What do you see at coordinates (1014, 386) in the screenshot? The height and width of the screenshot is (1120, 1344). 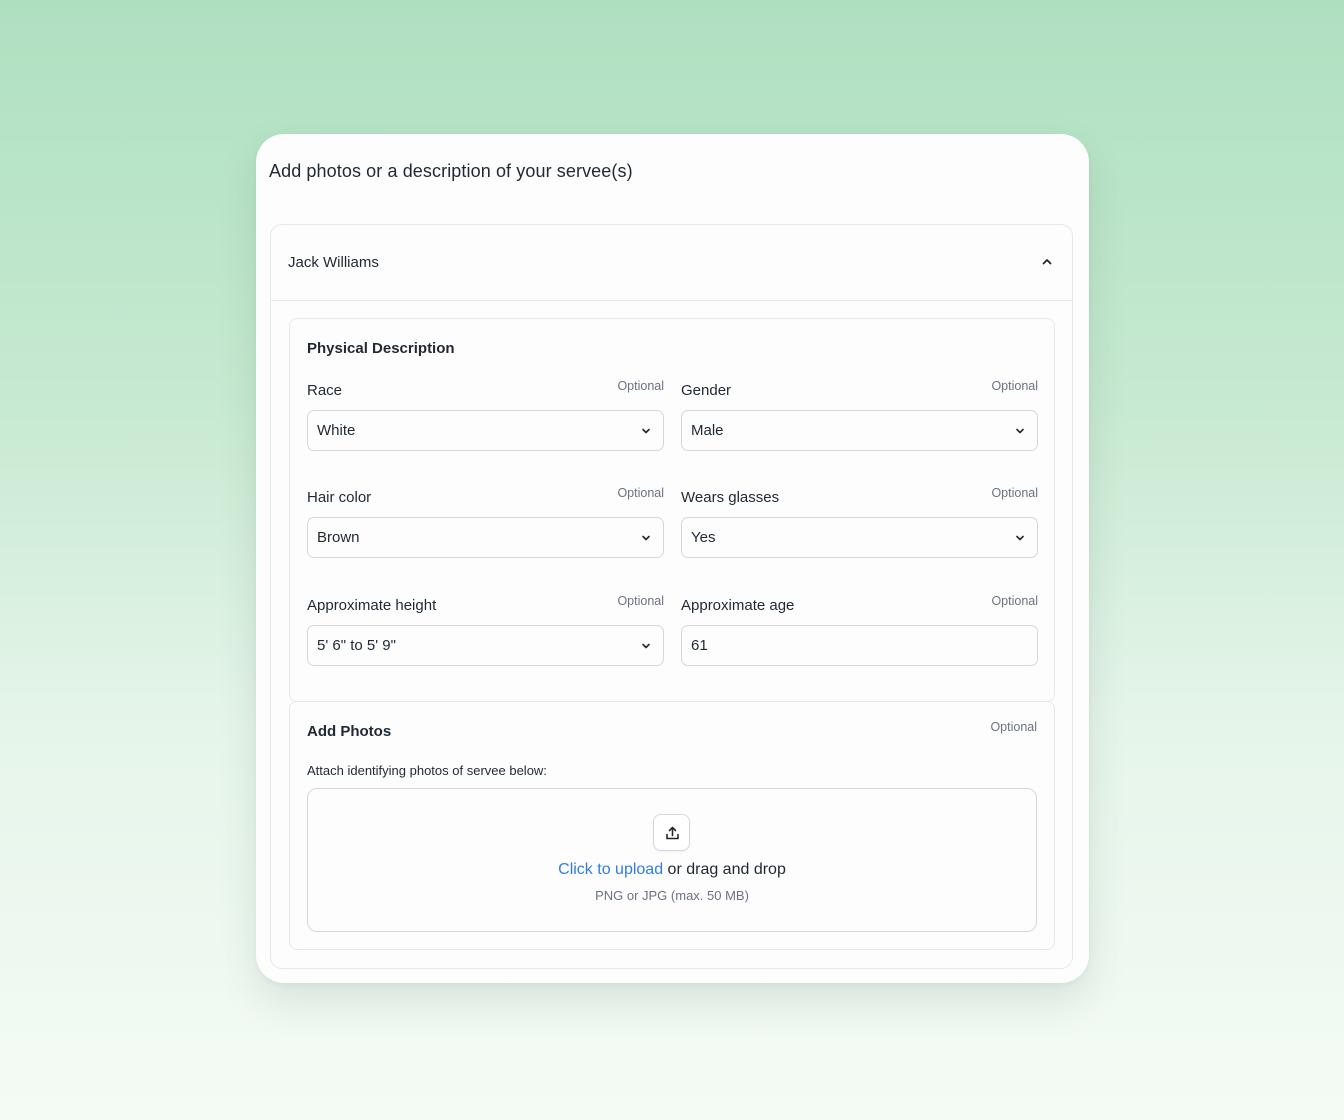 I see `gender-optional-tag: Optional` at bounding box center [1014, 386].